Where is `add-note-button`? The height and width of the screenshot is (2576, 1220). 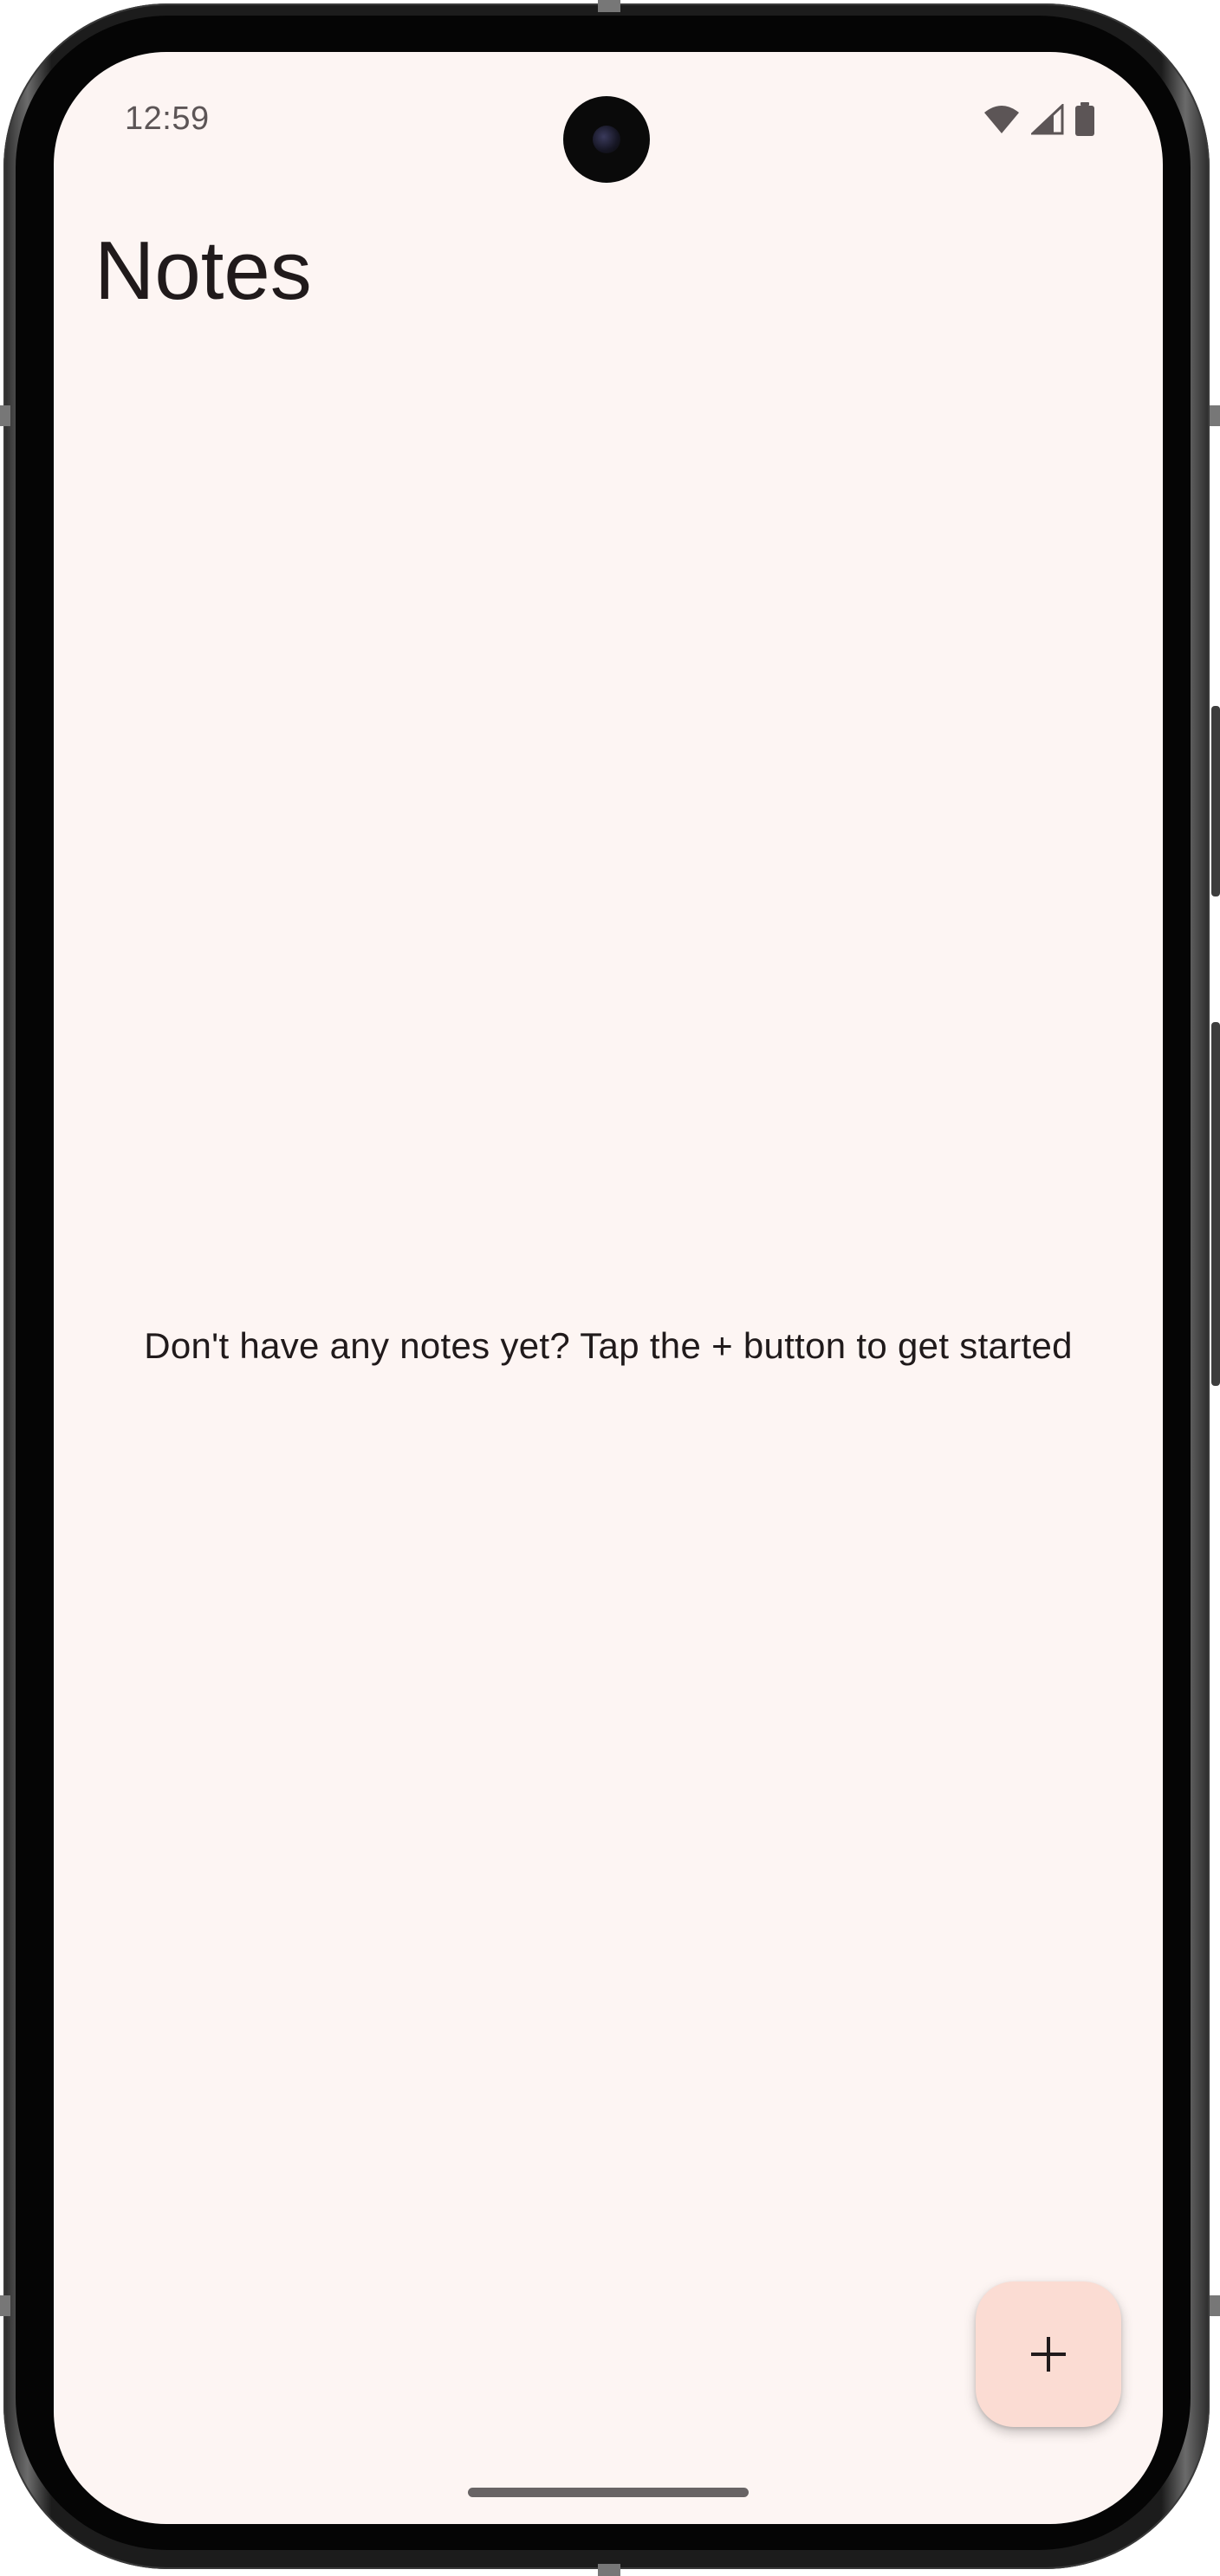 add-note-button is located at coordinates (1048, 2354).